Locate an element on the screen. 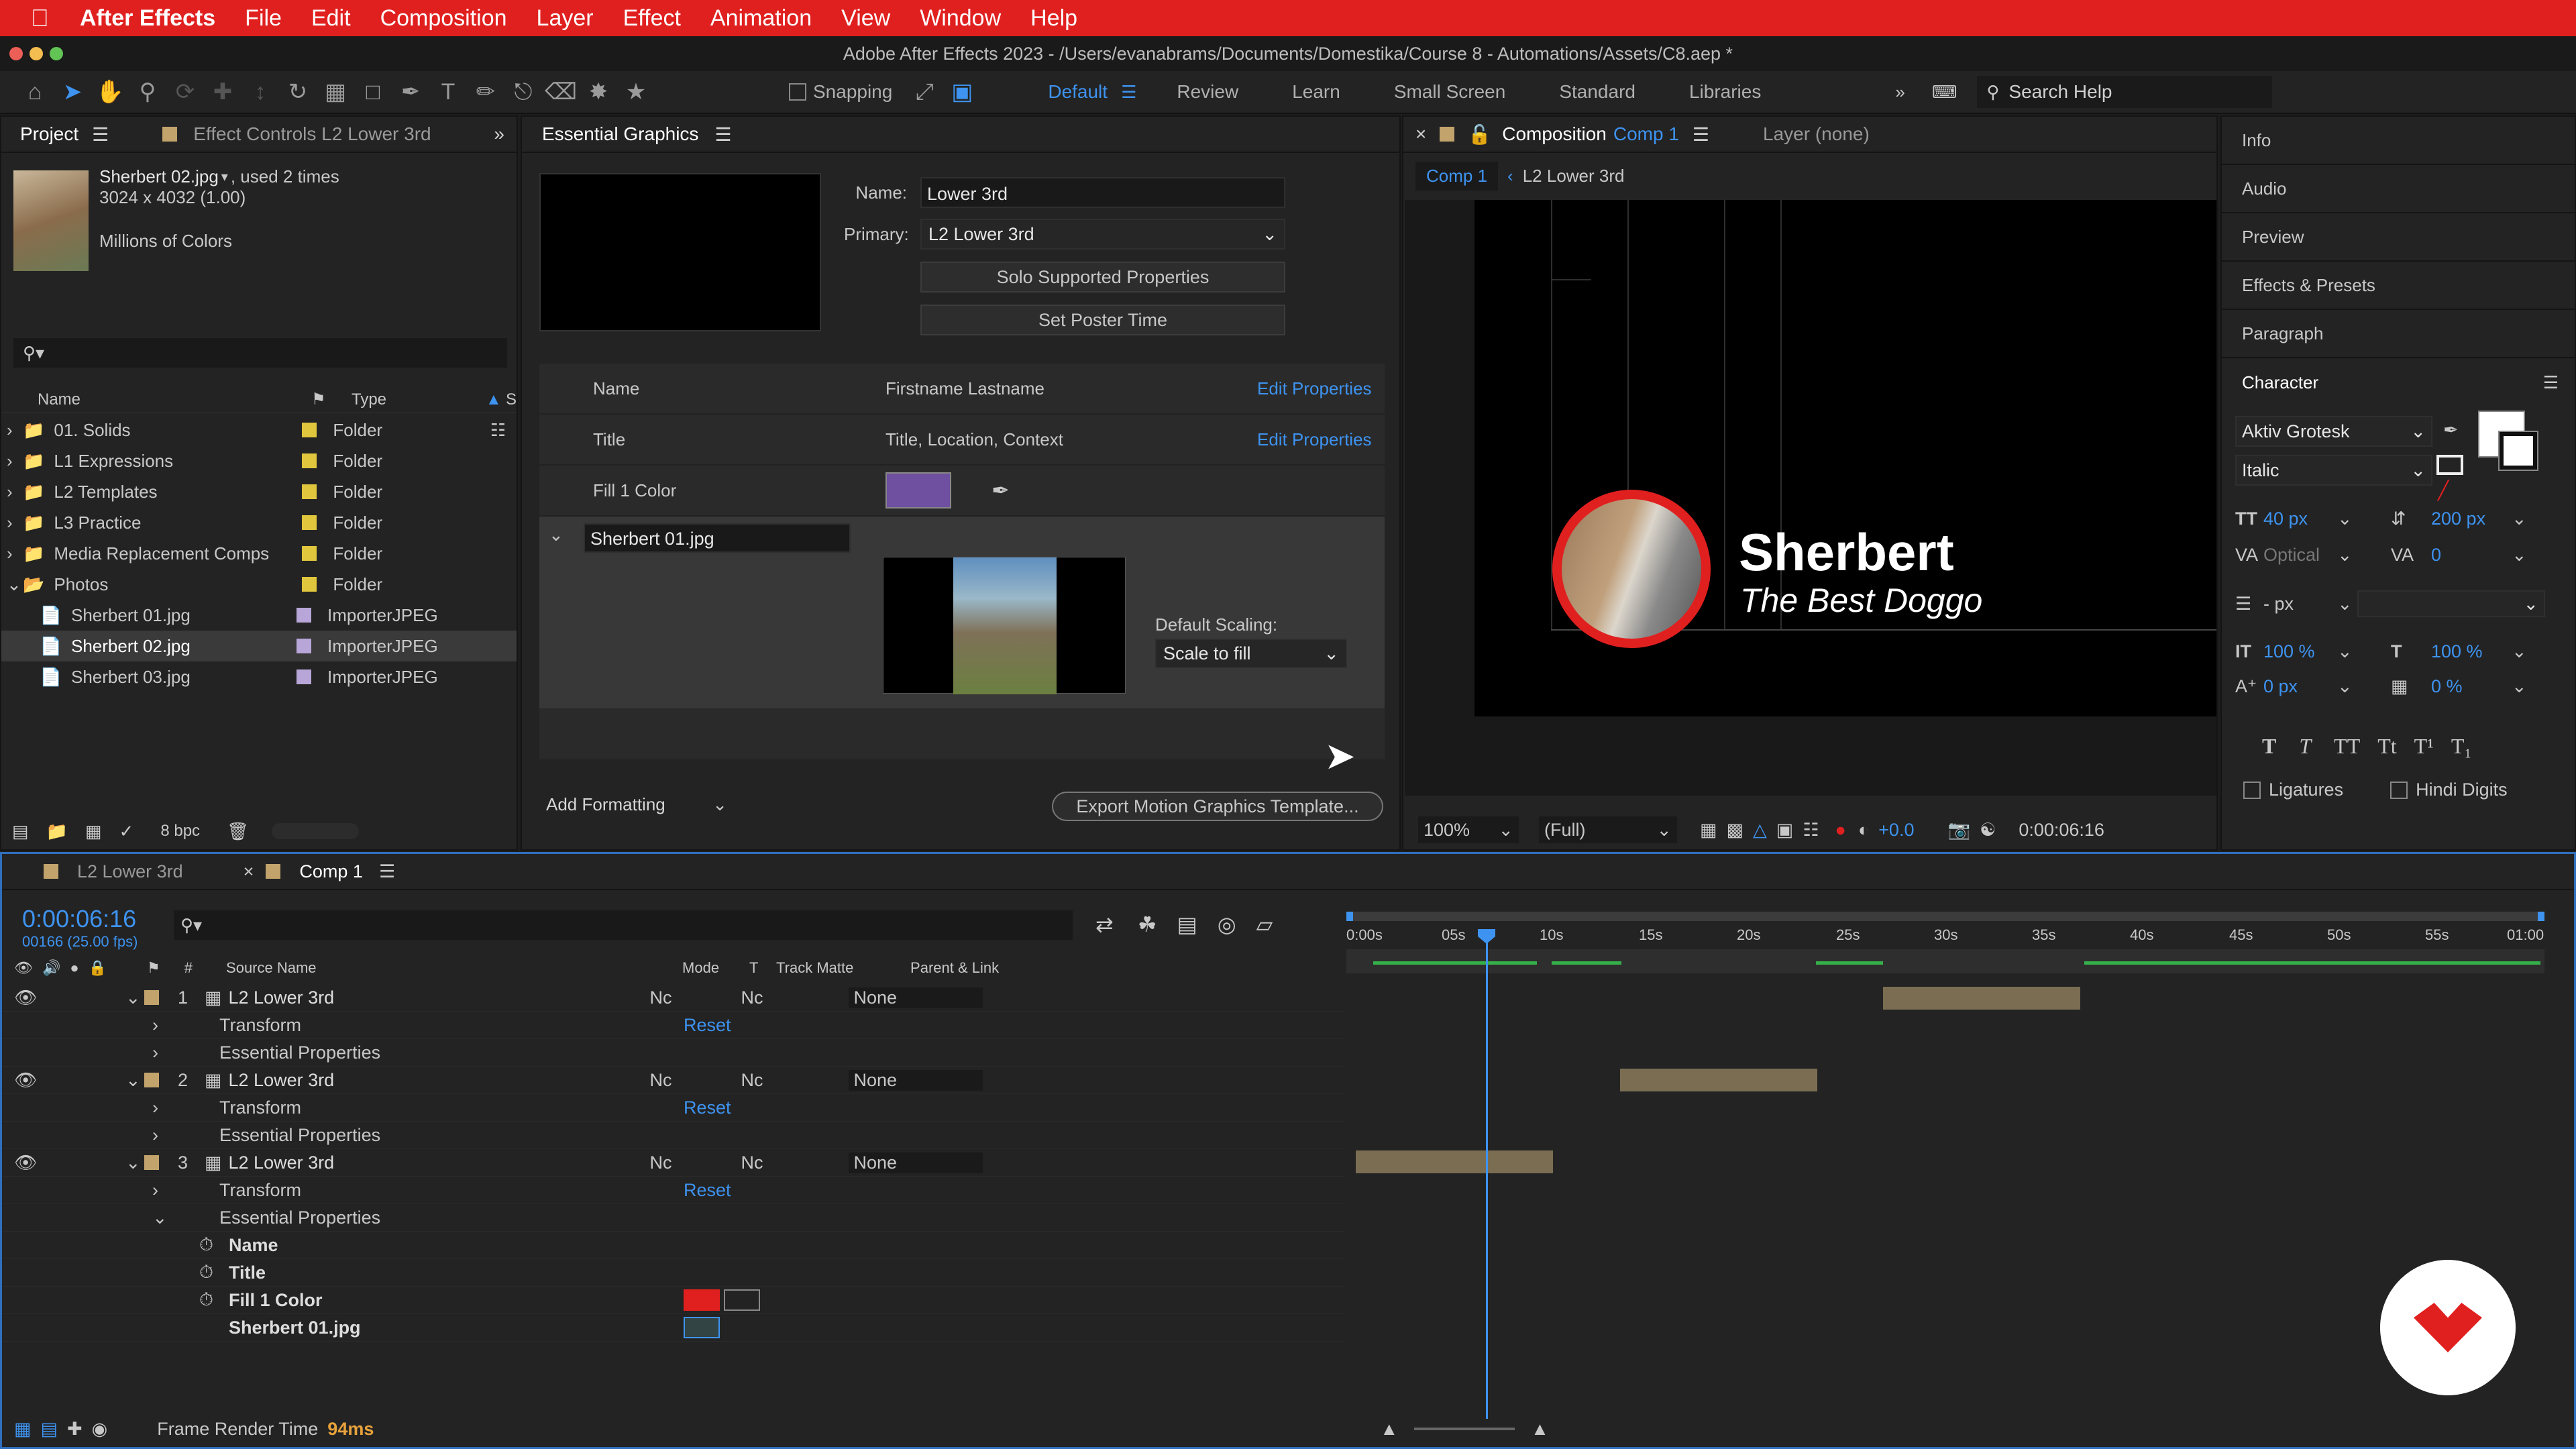  list-item: › 📁 L1 Expressions Folder is located at coordinates (259, 460).